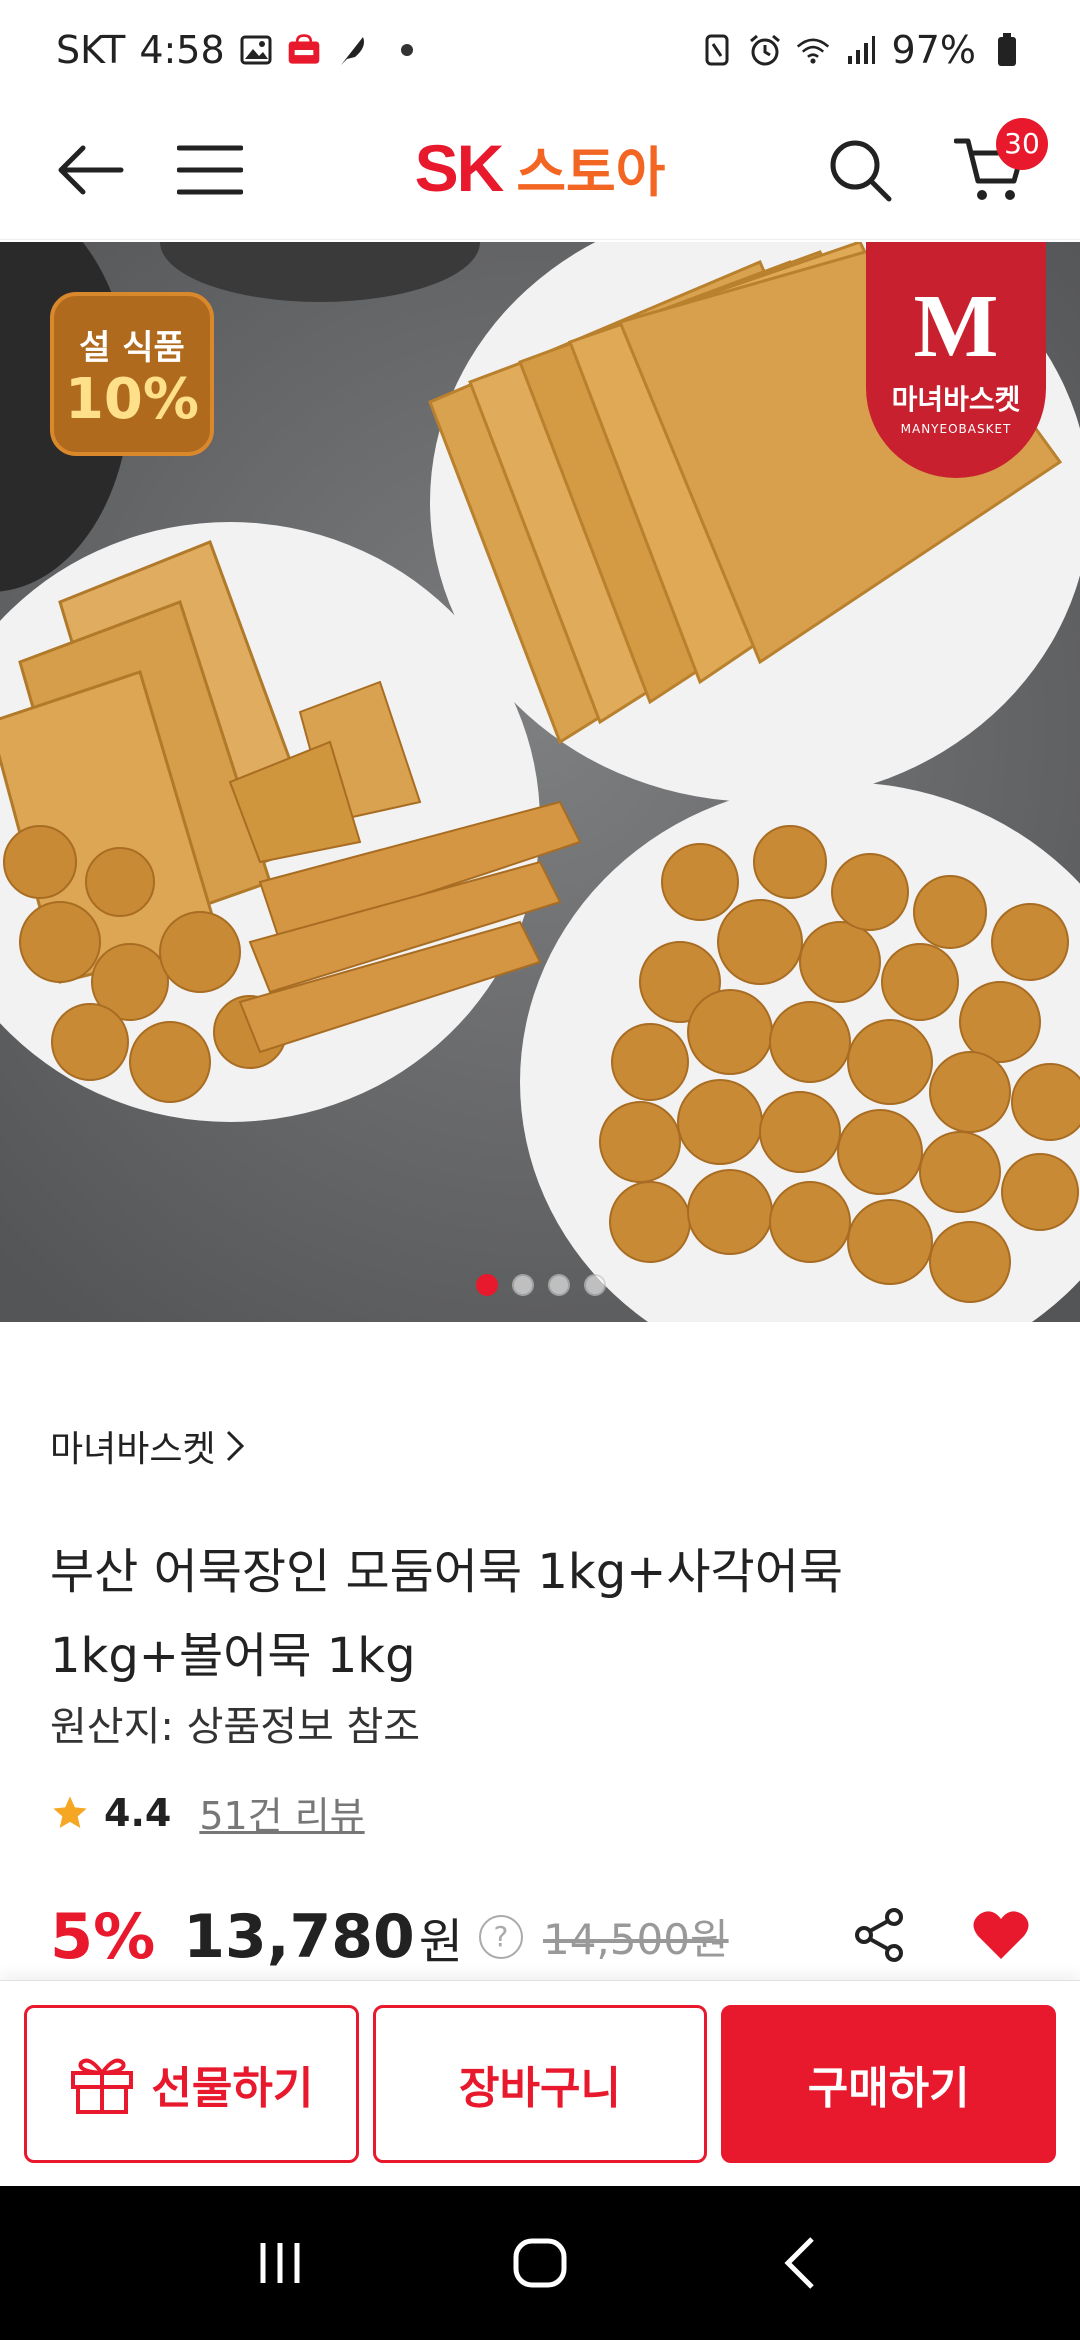 This screenshot has width=1080, height=2340. I want to click on rating-score: 4.4, so click(138, 1812).